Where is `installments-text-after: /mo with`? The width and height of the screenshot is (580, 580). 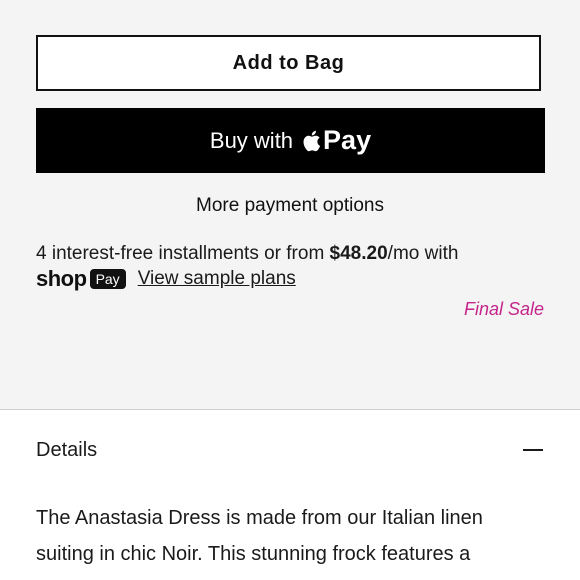 installments-text-after: /mo with is located at coordinates (423, 253).